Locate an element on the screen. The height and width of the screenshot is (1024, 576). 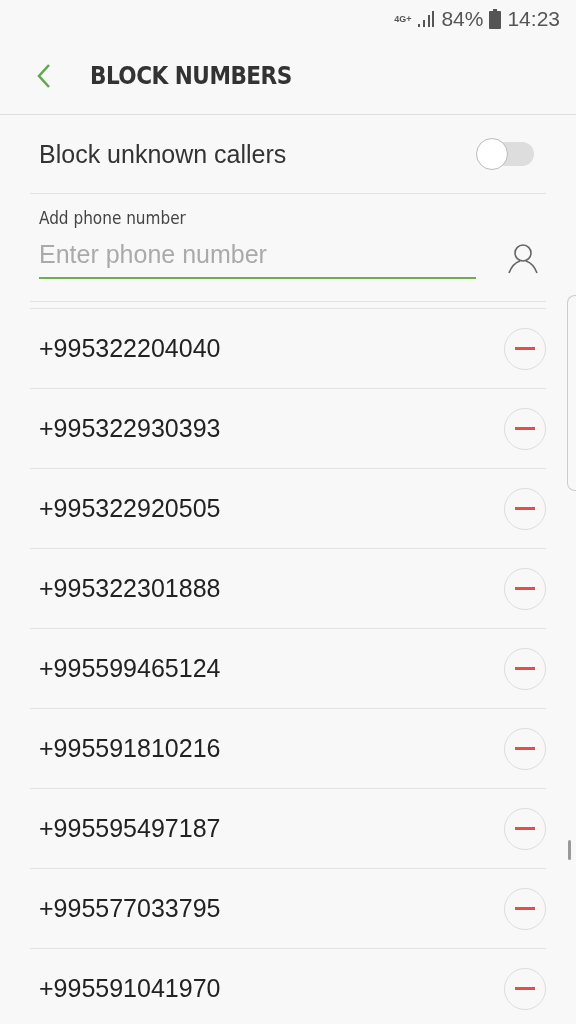
field-label: Add phone number is located at coordinates (113, 218).